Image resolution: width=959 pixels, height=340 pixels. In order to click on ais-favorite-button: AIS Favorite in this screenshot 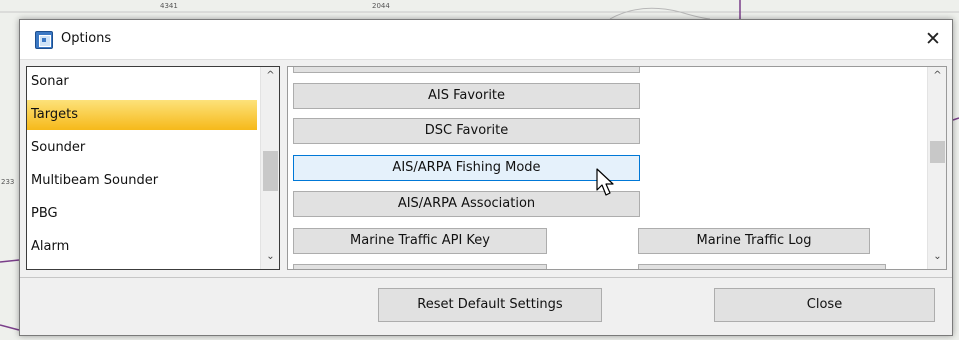, I will do `click(466, 96)`.